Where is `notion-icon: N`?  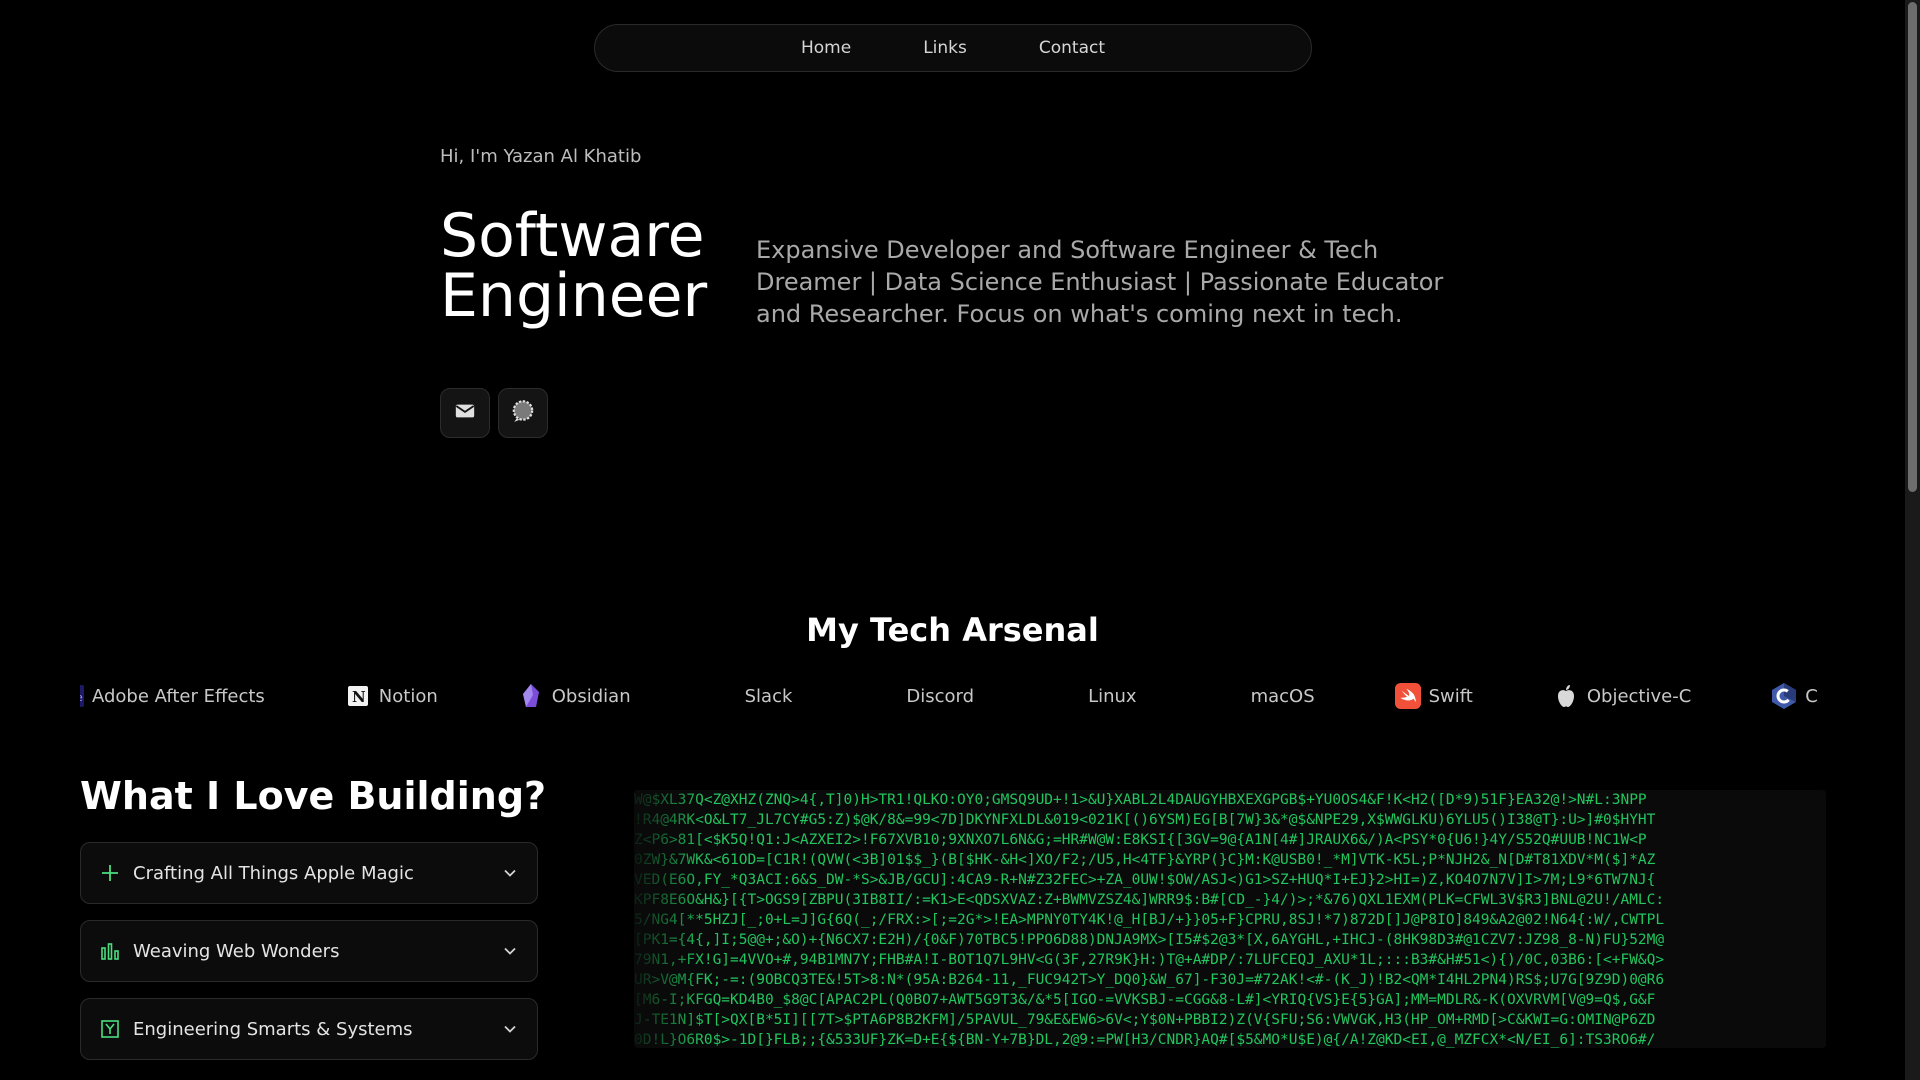
notion-icon: N is located at coordinates (358, 696).